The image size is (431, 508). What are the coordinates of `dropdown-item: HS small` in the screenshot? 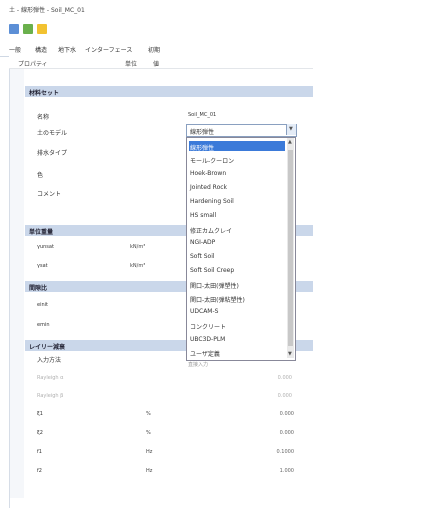 It's located at (237, 215).